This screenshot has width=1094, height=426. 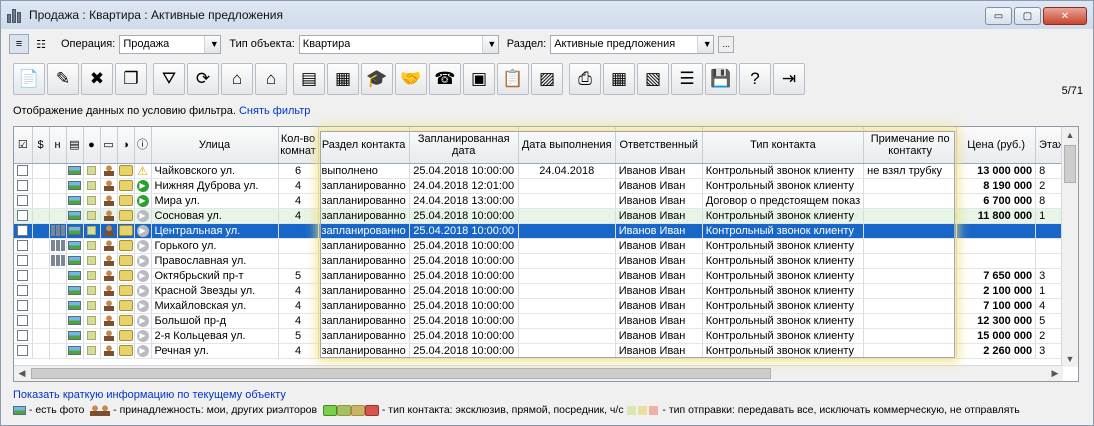 What do you see at coordinates (910, 145) in the screenshot?
I see `col-note: Примечание по контакту` at bounding box center [910, 145].